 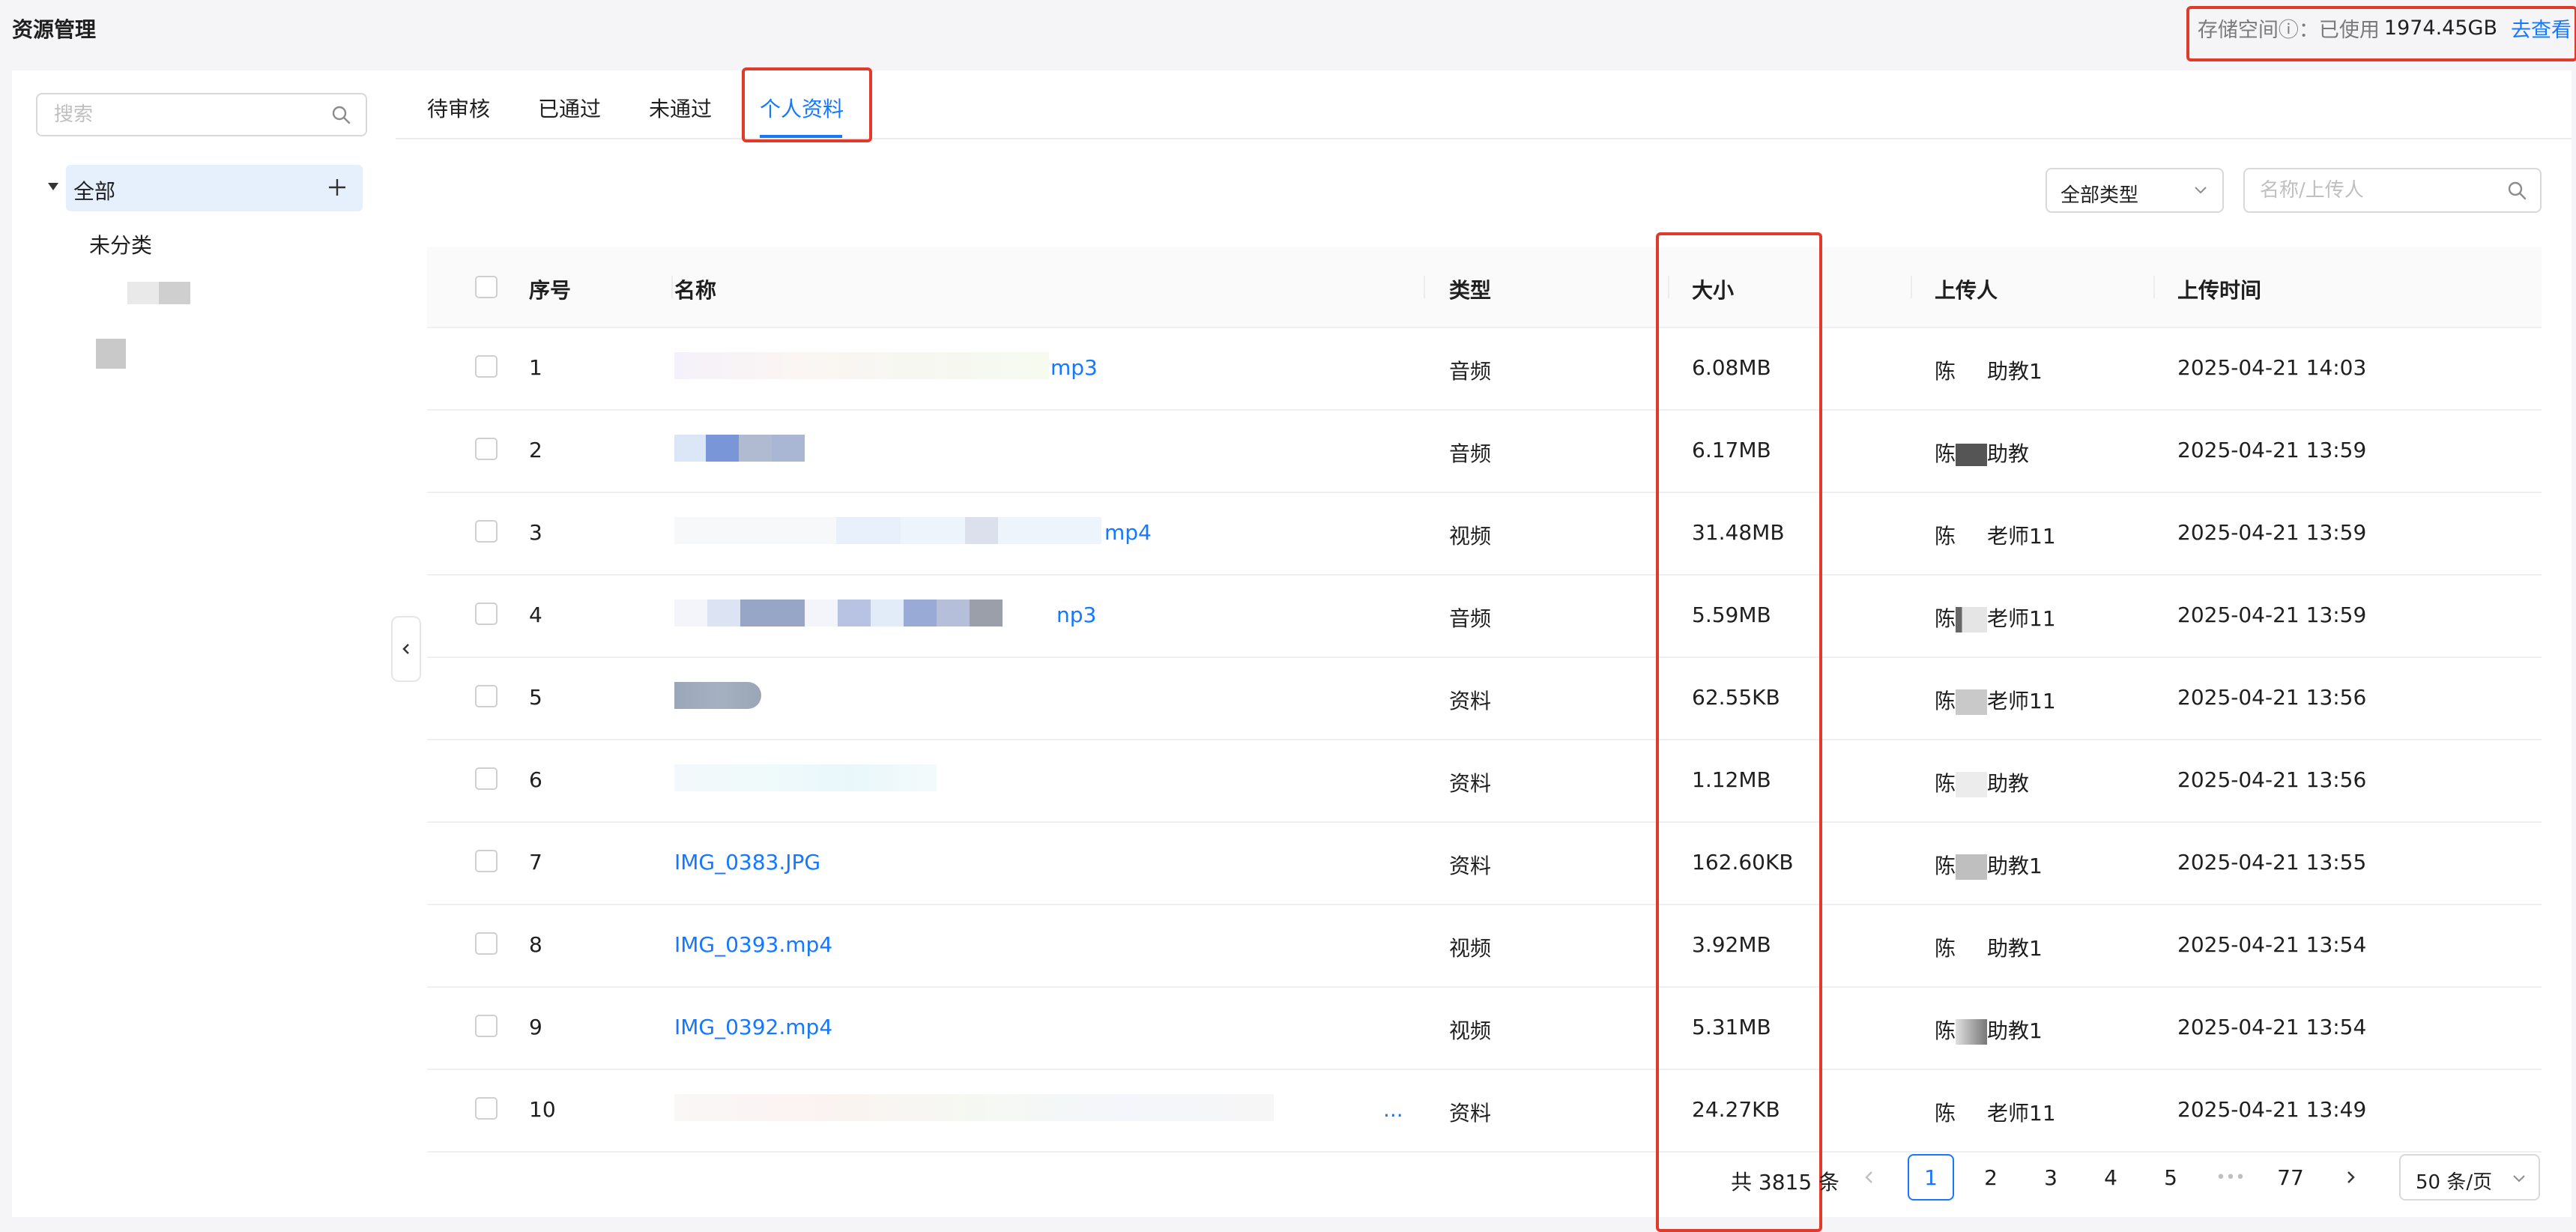 What do you see at coordinates (535, 367) in the screenshot?
I see `row-index: 1` at bounding box center [535, 367].